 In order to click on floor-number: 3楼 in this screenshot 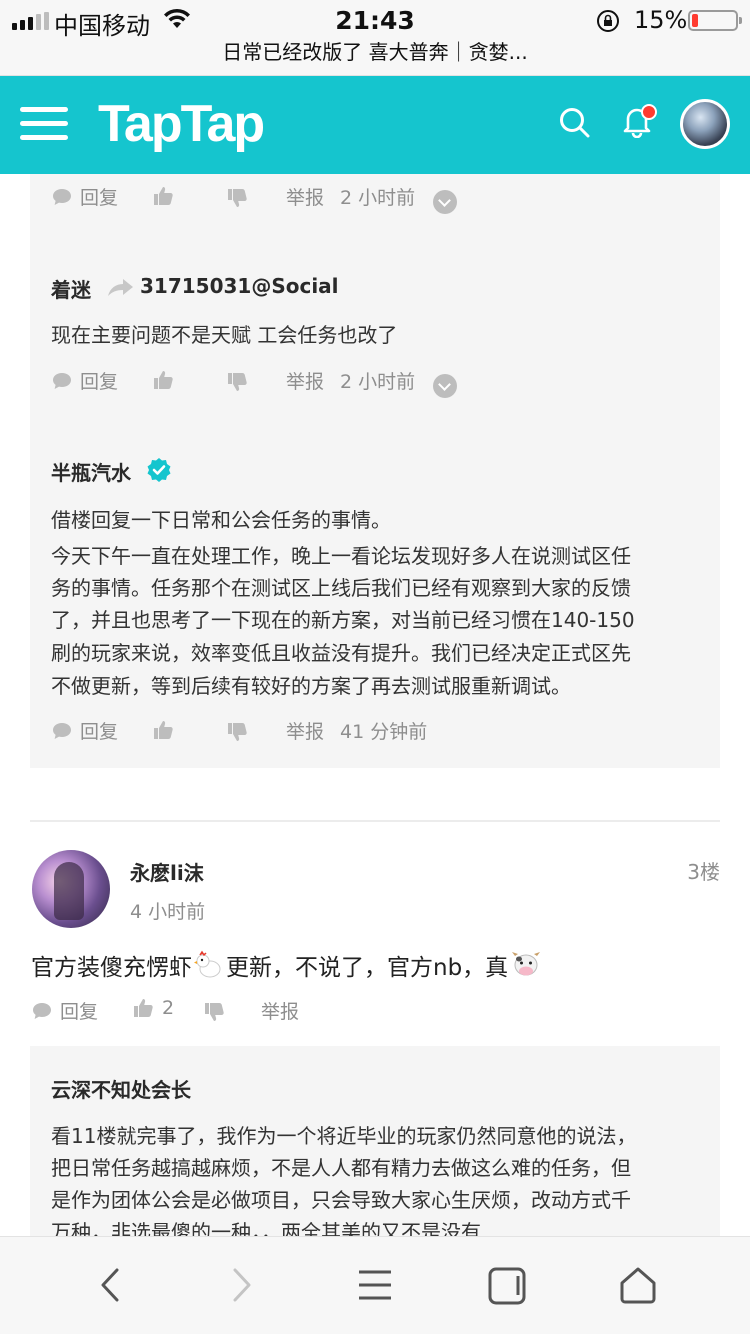, I will do `click(703, 872)`.